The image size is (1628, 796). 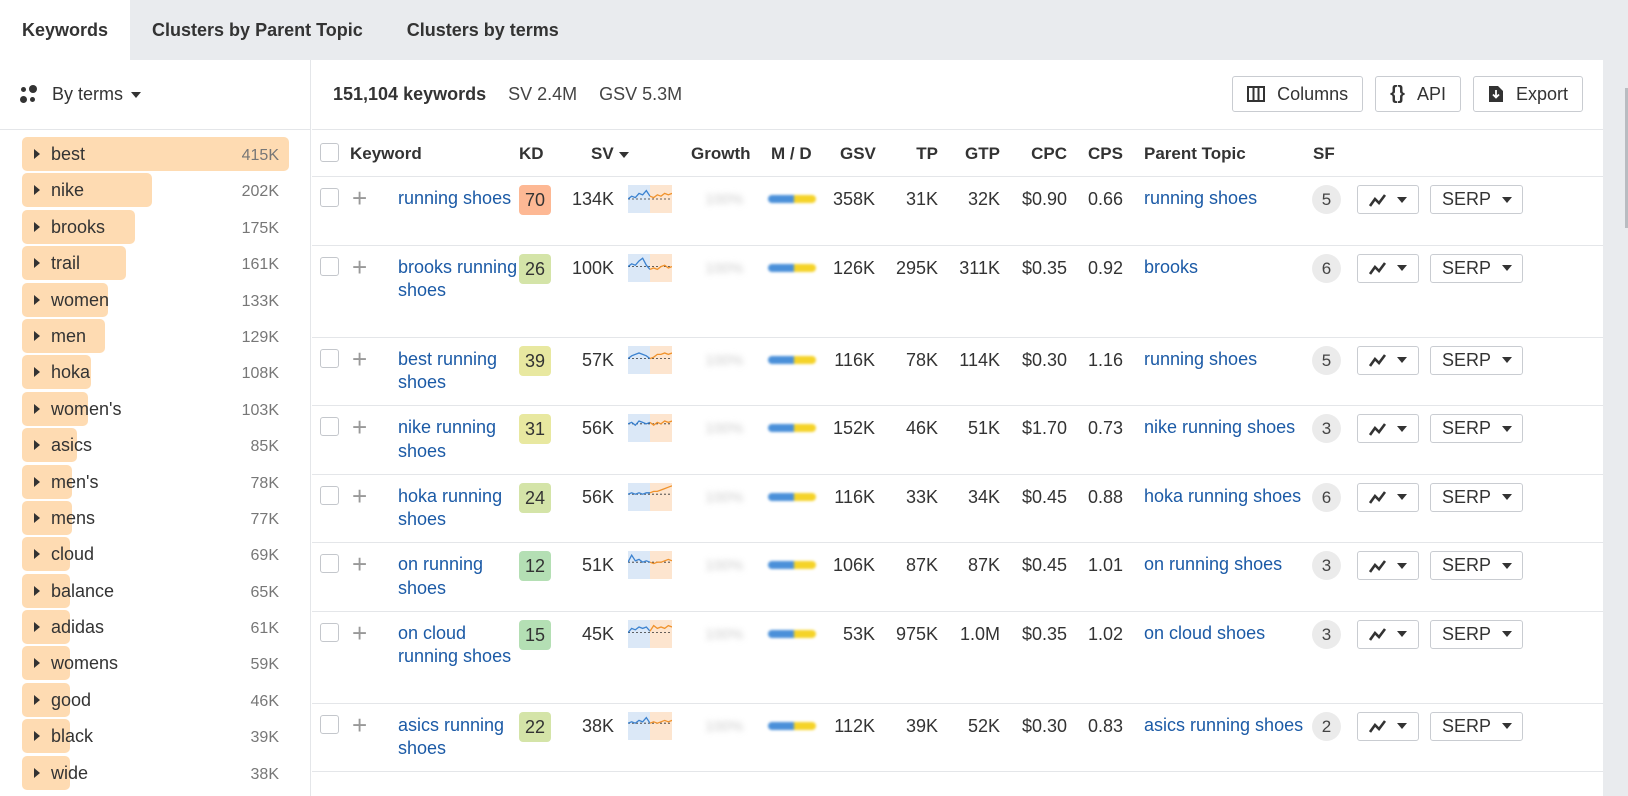 I want to click on keyword-link: best running shoes, so click(x=460, y=371).